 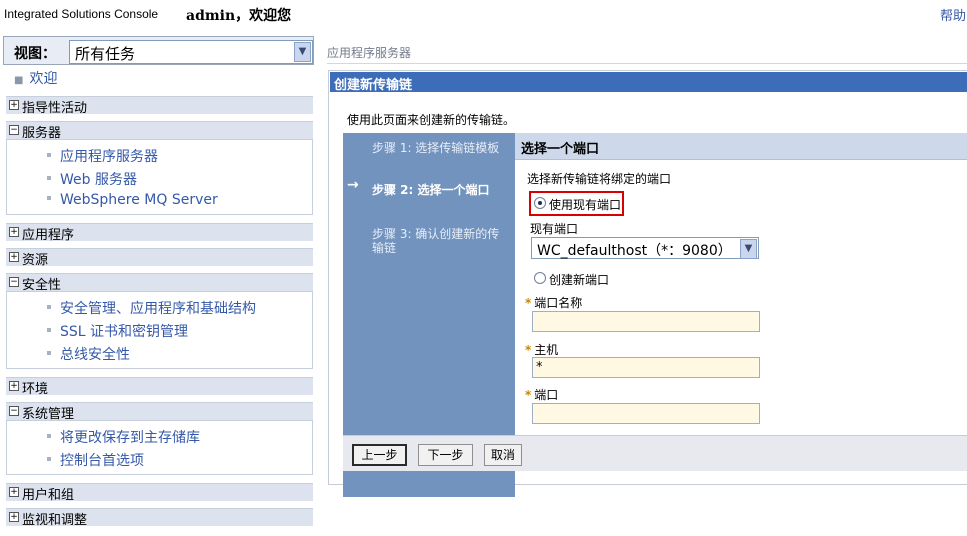 What do you see at coordinates (369, 53) in the screenshot?
I see `breadcrumb: 应用程序服务器` at bounding box center [369, 53].